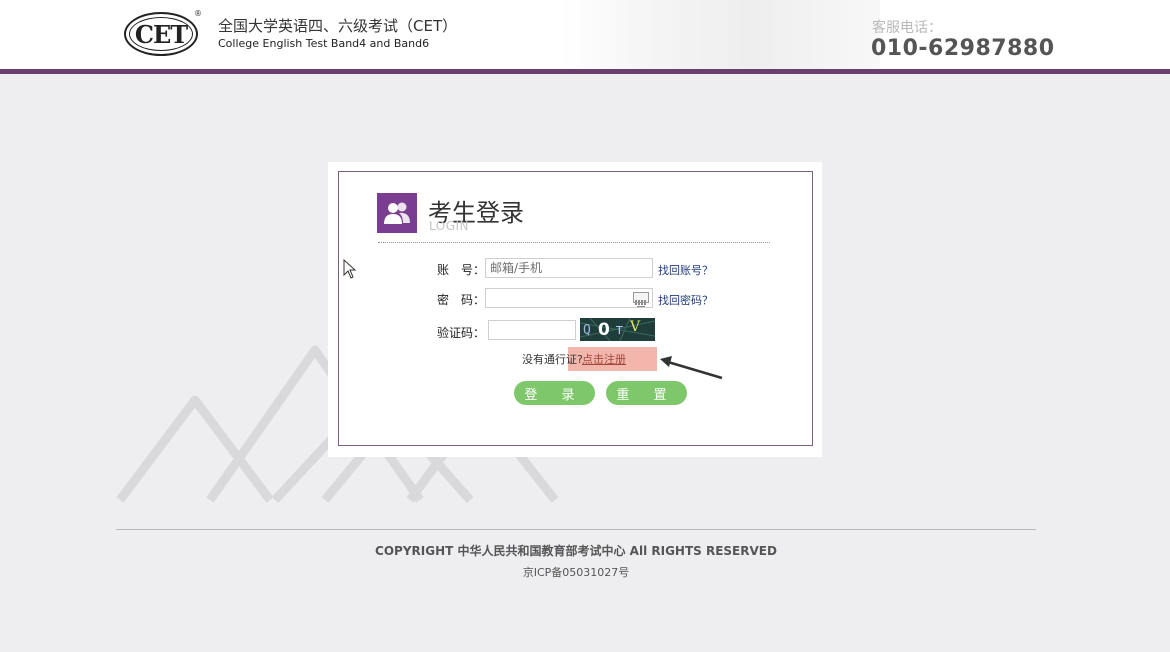 This screenshot has height=652, width=1170. I want to click on register-link: 点击注册, so click(604, 359).